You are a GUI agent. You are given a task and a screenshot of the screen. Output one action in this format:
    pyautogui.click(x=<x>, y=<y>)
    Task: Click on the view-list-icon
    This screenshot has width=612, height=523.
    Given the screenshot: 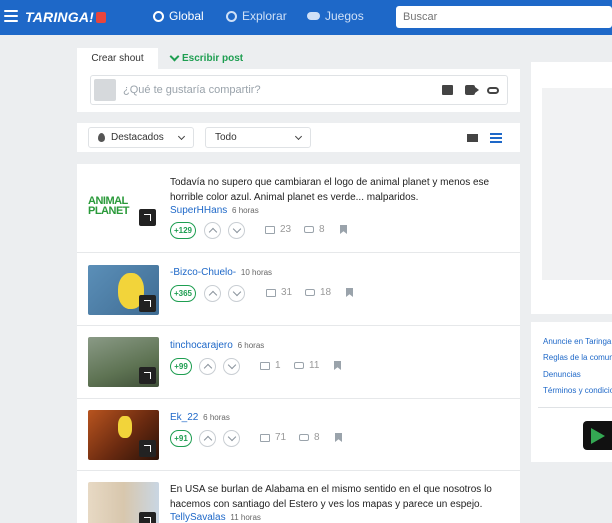 What is the action you would take?
    pyautogui.click(x=496, y=138)
    